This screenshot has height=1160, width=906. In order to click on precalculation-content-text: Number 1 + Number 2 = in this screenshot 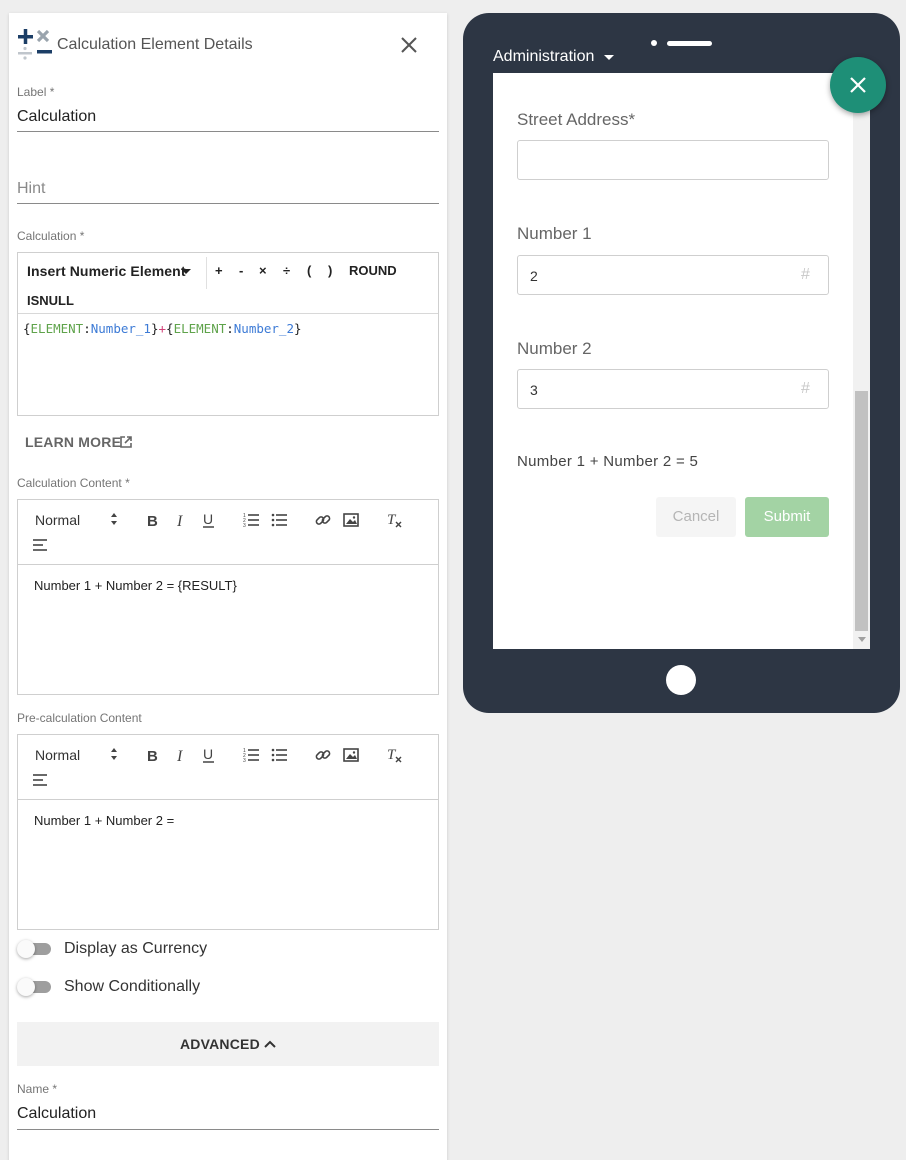, I will do `click(104, 820)`.